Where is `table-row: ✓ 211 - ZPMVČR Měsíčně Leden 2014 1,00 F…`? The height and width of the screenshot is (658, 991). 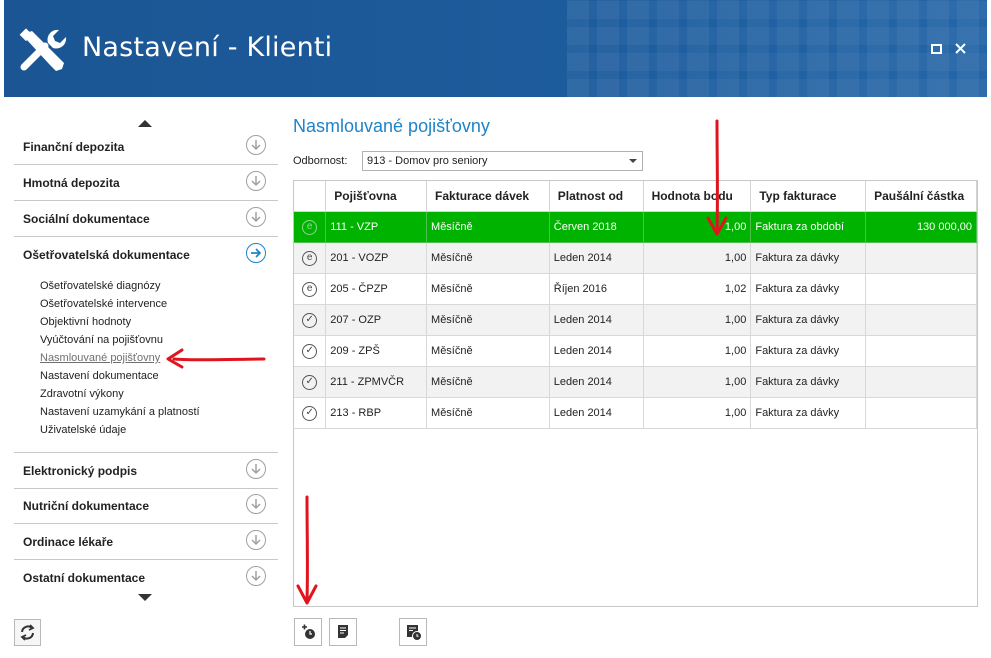
table-row: ✓ 211 - ZPMVČR Měsíčně Leden 2014 1,00 F… is located at coordinates (635, 382).